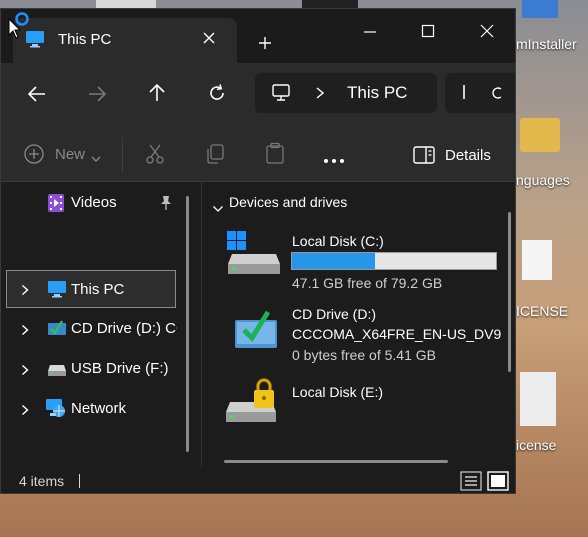 This screenshot has width=588, height=537. What do you see at coordinates (215, 156) in the screenshot?
I see `copy-icon` at bounding box center [215, 156].